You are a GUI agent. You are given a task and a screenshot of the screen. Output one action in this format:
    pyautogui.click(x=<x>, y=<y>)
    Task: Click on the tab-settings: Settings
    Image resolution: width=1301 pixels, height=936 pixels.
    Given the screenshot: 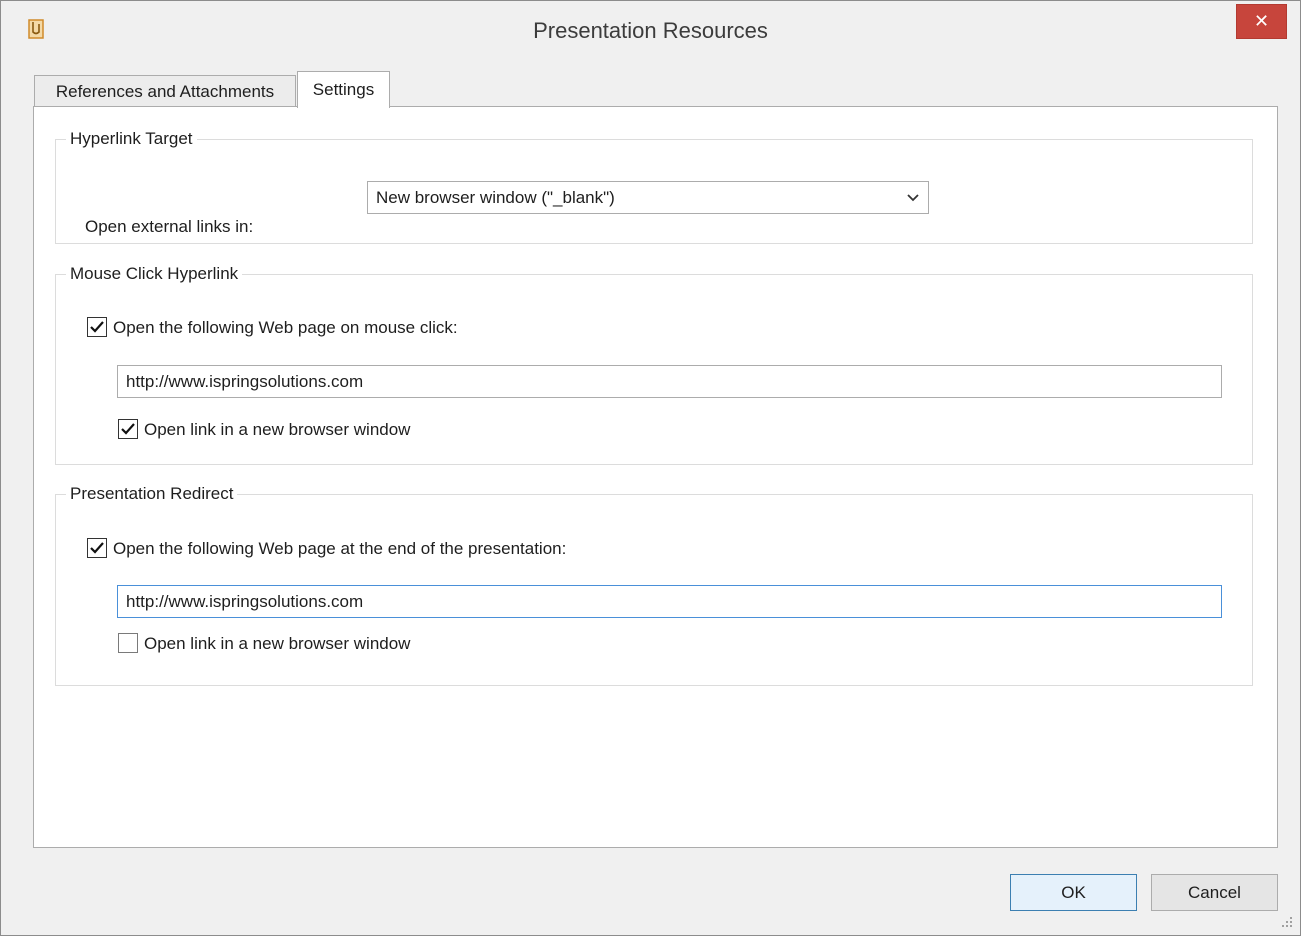 What is the action you would take?
    pyautogui.click(x=343, y=89)
    